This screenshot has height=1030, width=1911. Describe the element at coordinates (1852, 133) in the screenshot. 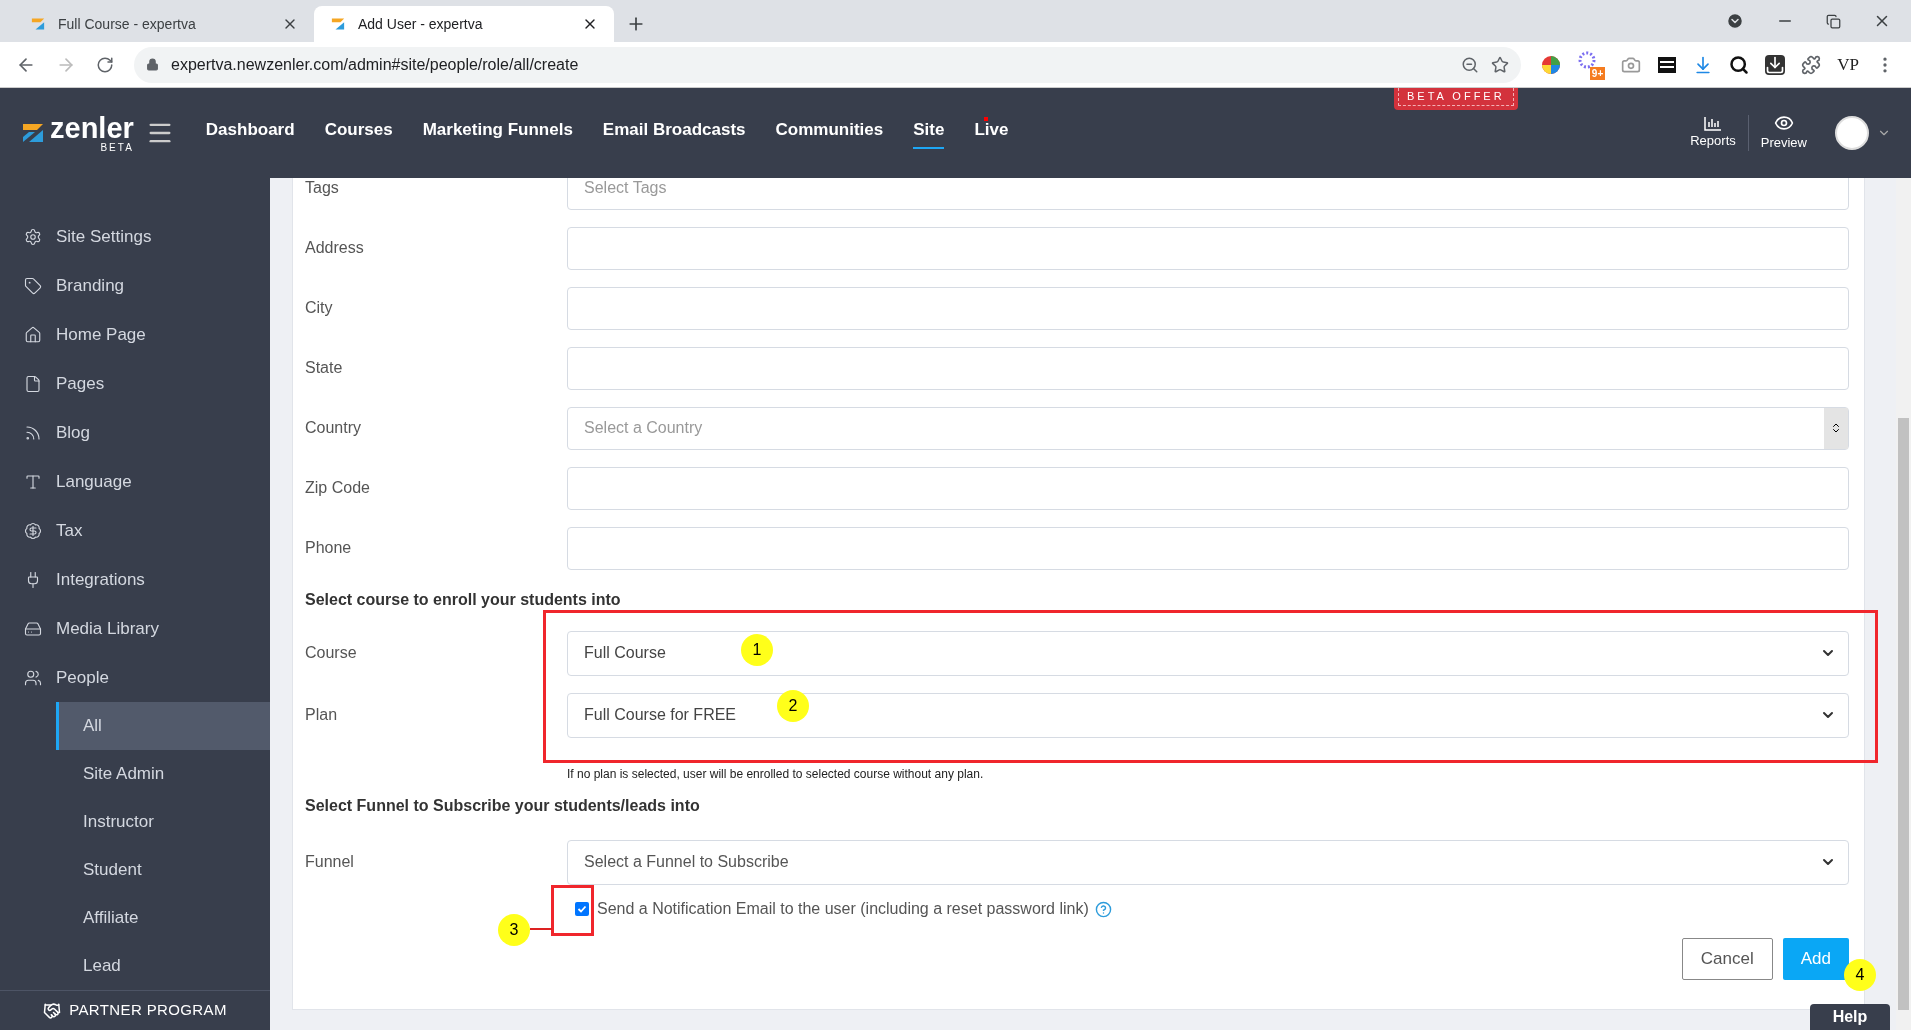

I see `user-avatar` at that location.